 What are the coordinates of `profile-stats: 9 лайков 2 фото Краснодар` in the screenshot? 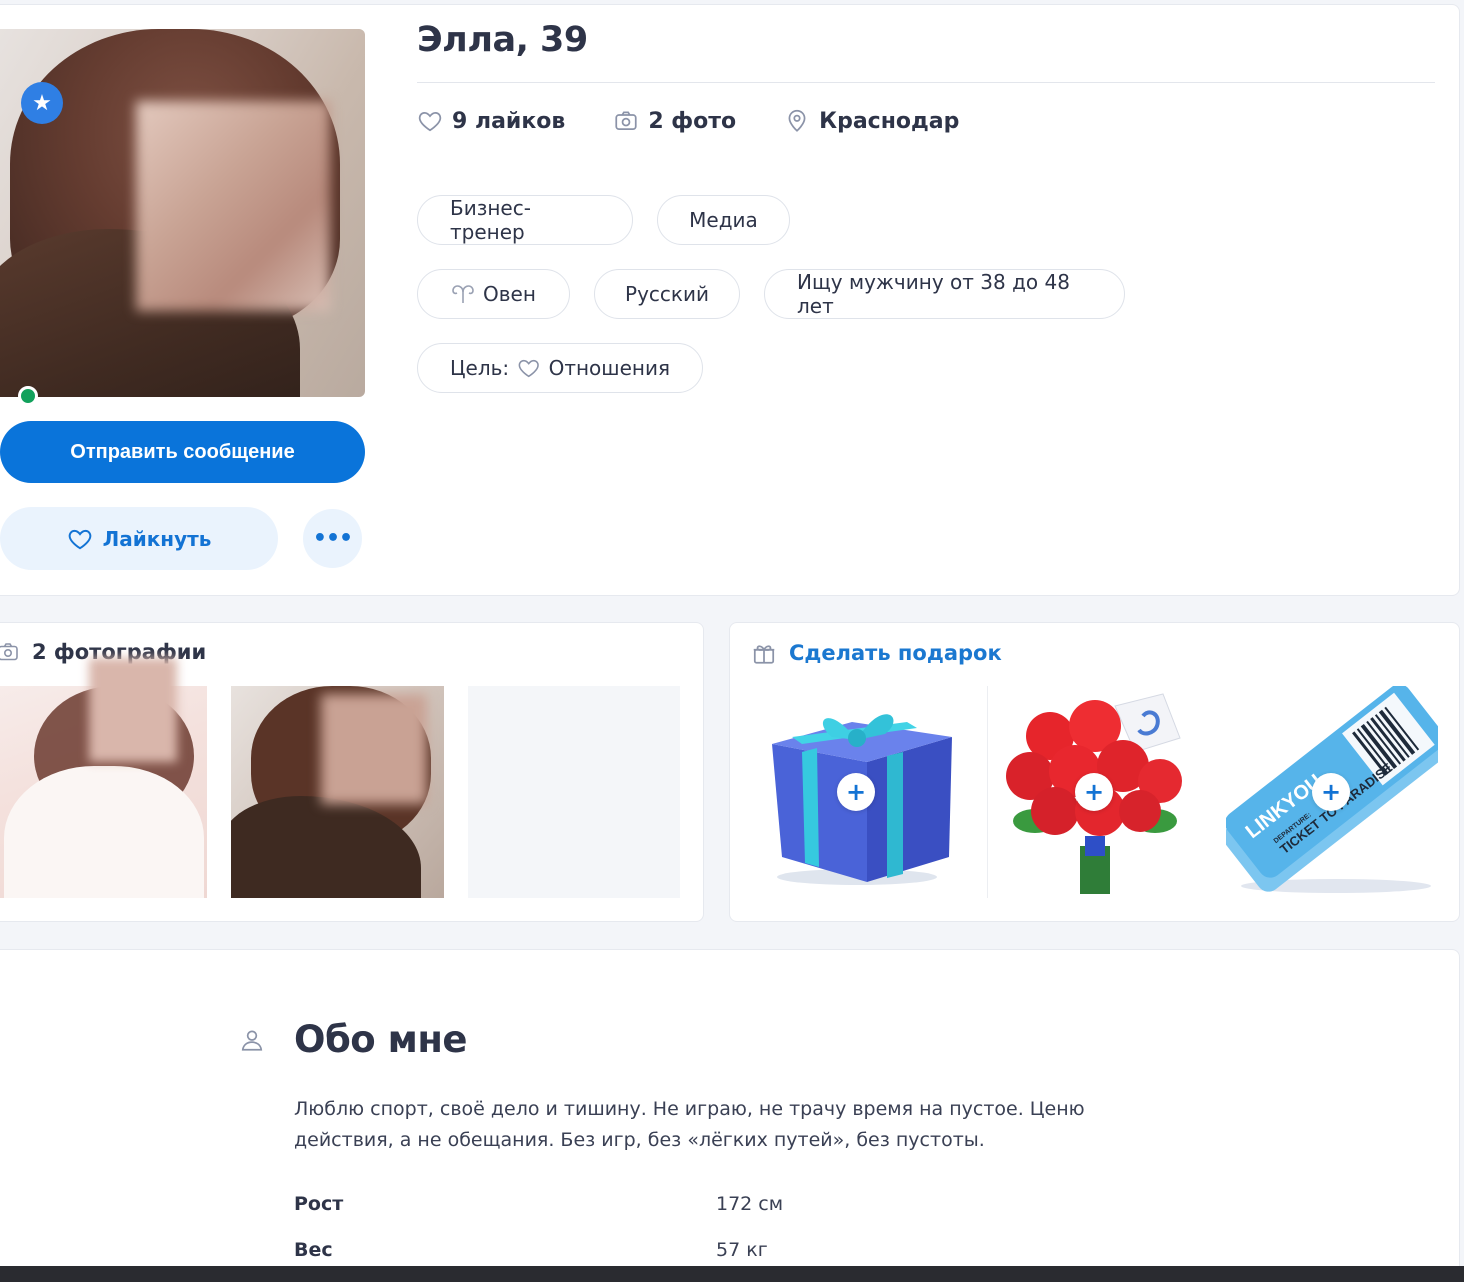 It's located at (688, 121).